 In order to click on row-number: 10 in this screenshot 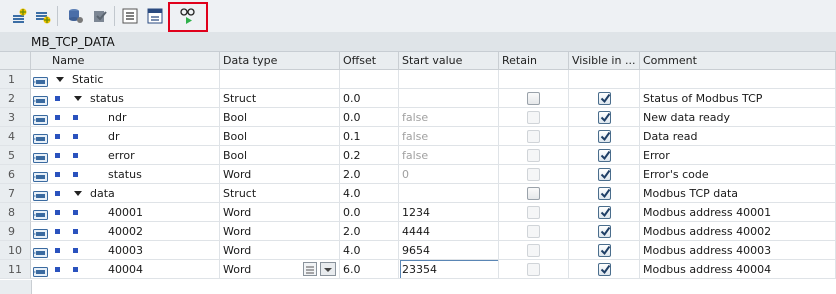, I will do `click(15, 250)`.